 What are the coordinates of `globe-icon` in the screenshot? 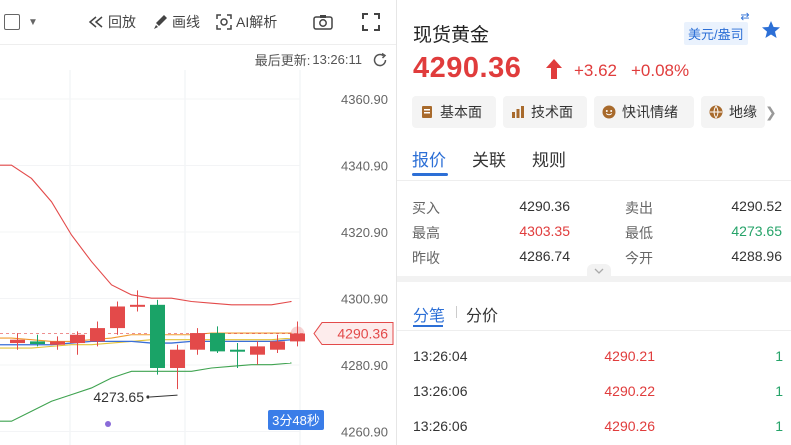 It's located at (716, 112).